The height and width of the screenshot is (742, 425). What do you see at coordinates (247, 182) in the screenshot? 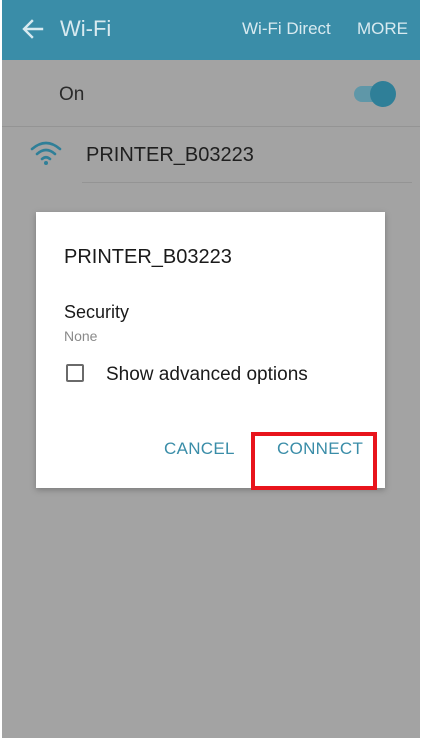
I see `divider` at bounding box center [247, 182].